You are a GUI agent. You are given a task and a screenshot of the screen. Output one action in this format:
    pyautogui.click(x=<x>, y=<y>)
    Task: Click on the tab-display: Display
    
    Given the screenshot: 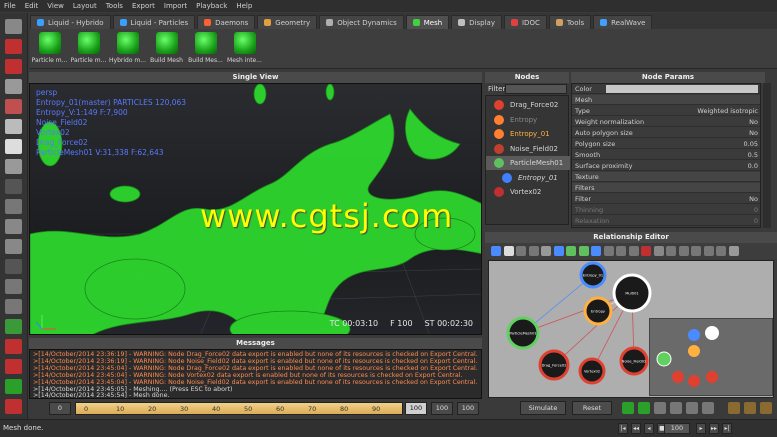 What is the action you would take?
    pyautogui.click(x=476, y=22)
    